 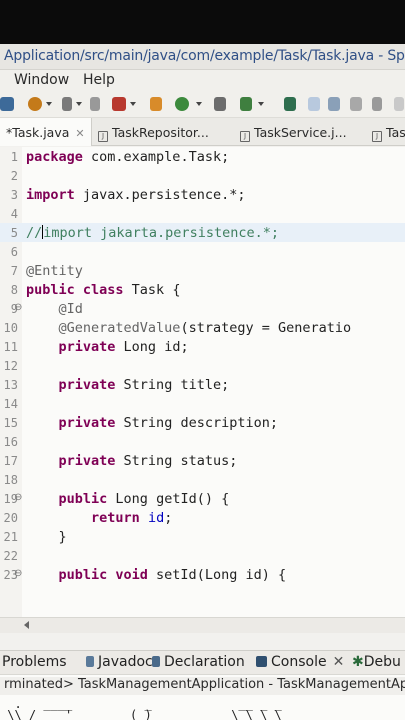 I want to click on line-number: 16, so click(x=10, y=442).